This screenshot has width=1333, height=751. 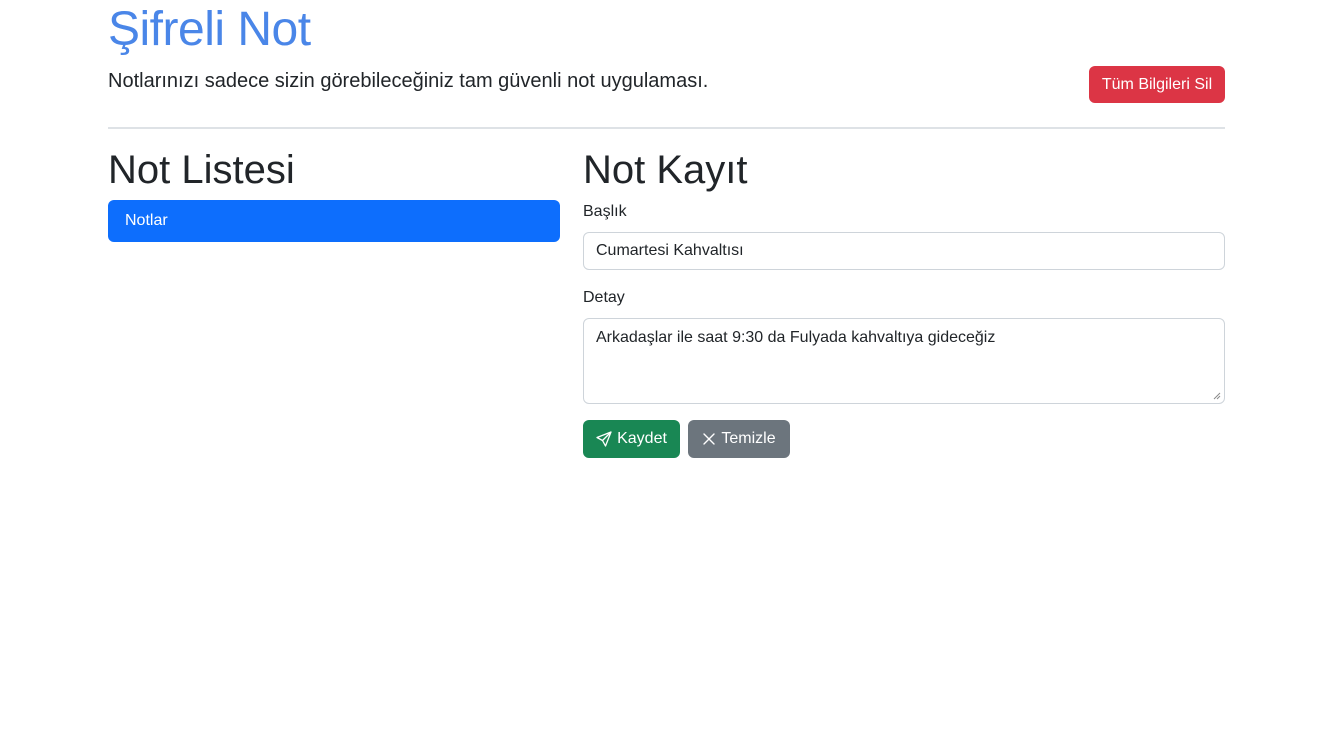 What do you see at coordinates (209, 29) in the screenshot?
I see `page-title: Şifreli Not` at bounding box center [209, 29].